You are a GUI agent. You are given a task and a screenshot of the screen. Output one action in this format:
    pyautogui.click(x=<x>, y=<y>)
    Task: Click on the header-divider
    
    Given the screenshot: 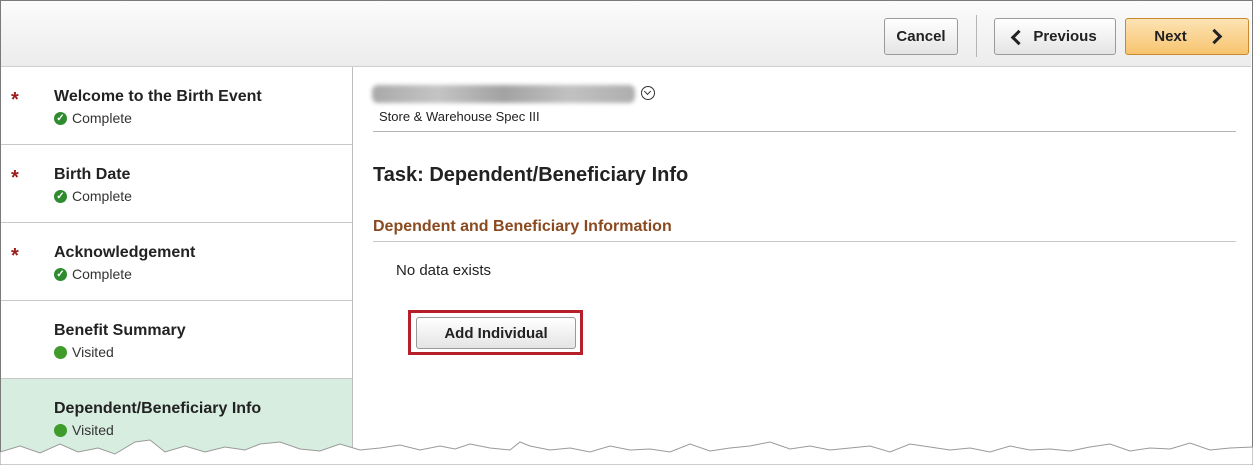 What is the action you would take?
    pyautogui.click(x=804, y=131)
    